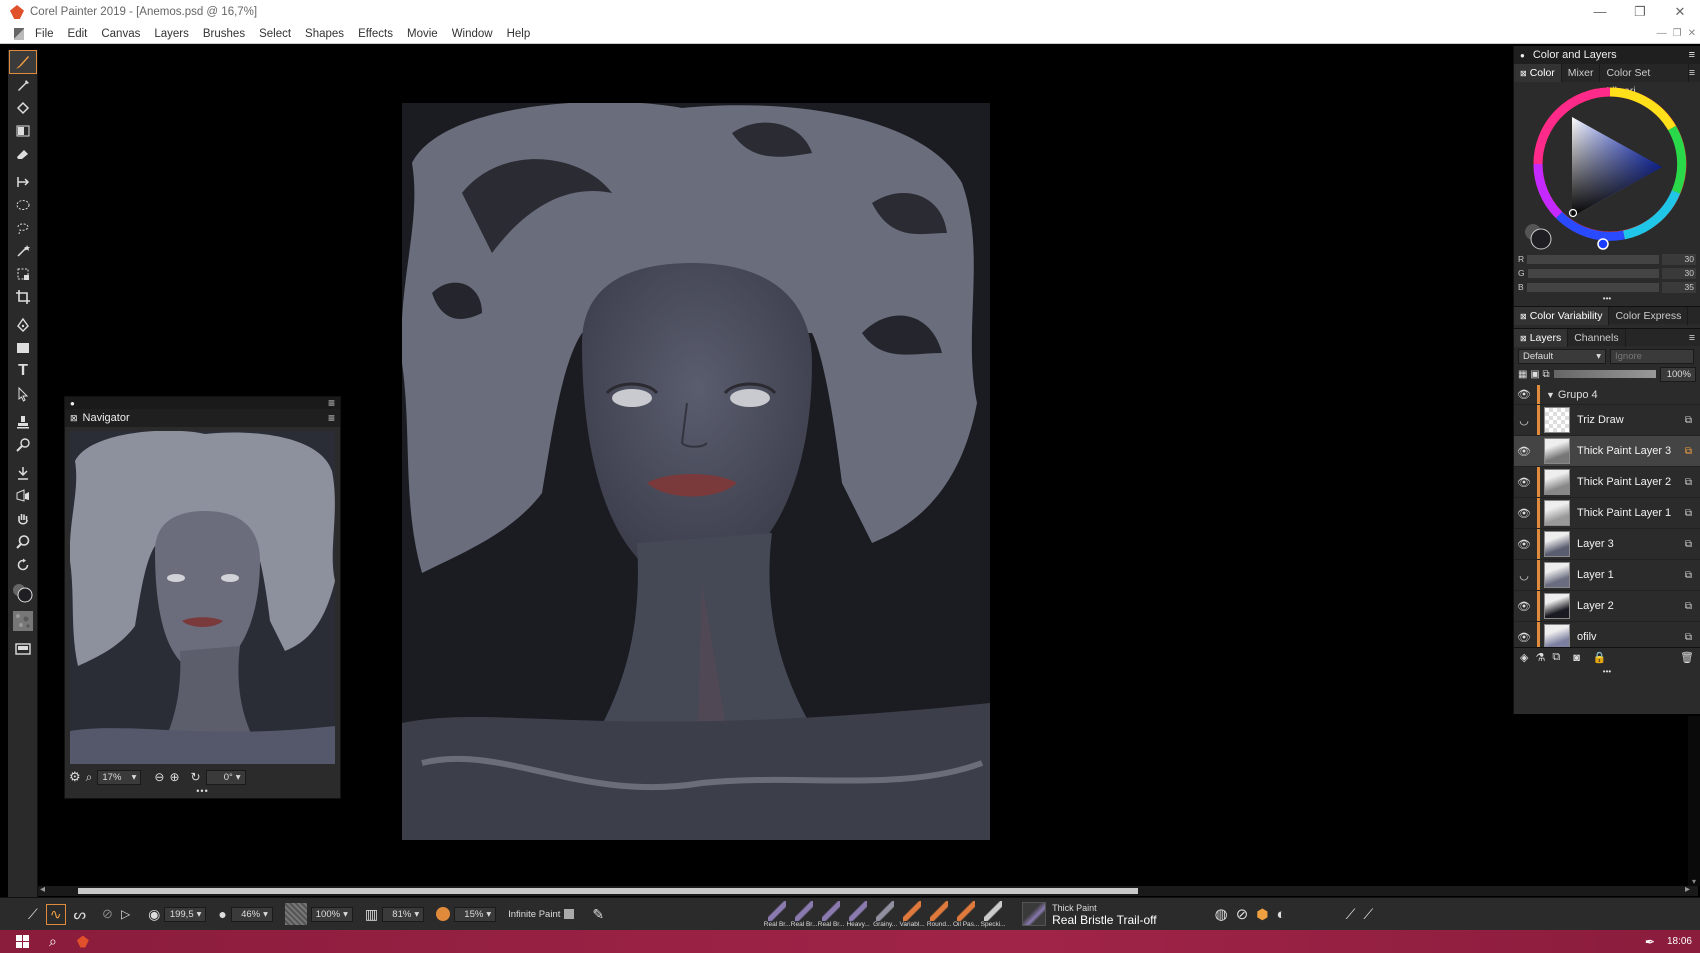  Describe the element at coordinates (23, 182) in the screenshot. I see `move-icon` at that location.